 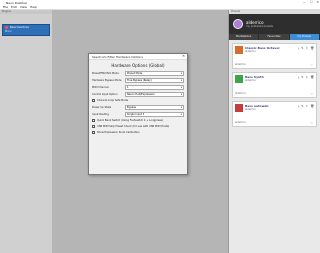 What do you see at coordinates (128, 87) in the screenshot?
I see `select-value: 1` at bounding box center [128, 87].